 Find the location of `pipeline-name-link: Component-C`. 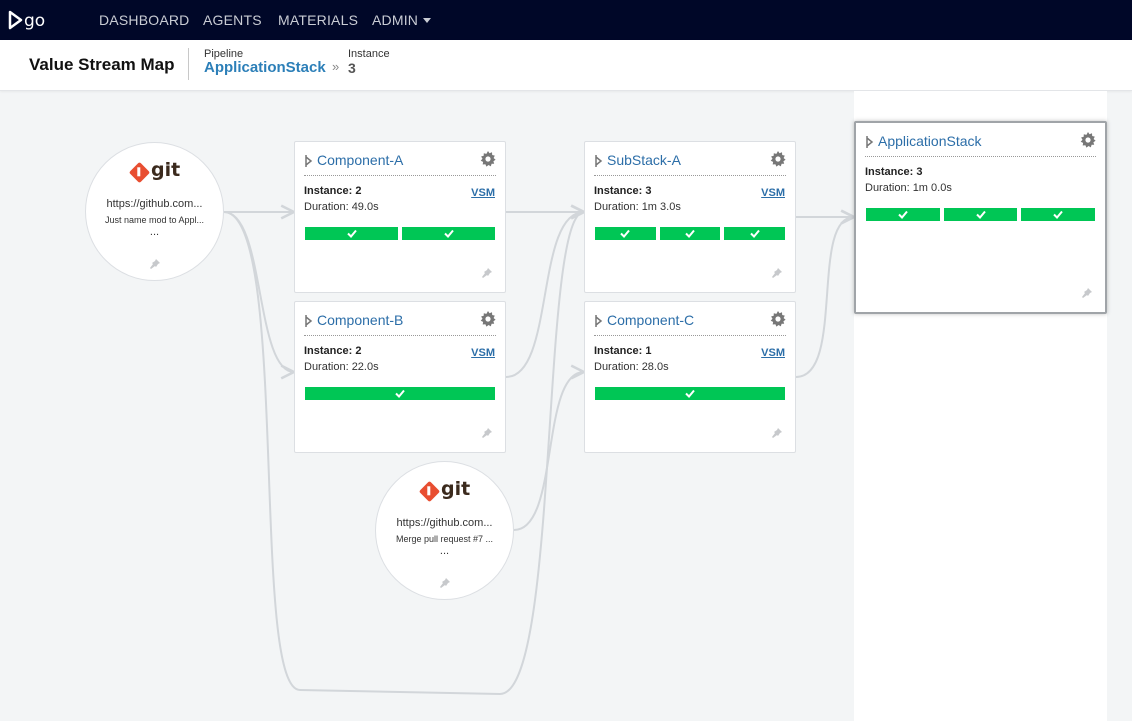

pipeline-name-link: Component-C is located at coordinates (650, 320).